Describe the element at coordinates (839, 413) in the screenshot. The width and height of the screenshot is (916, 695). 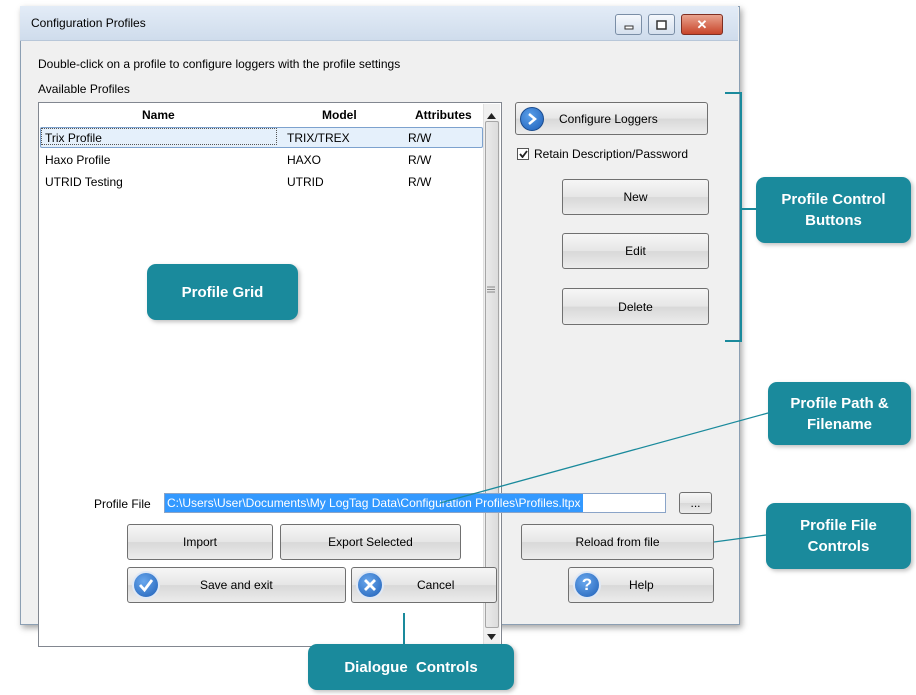
I see `callout-profile-path-filename: Profile Path & Filename` at that location.